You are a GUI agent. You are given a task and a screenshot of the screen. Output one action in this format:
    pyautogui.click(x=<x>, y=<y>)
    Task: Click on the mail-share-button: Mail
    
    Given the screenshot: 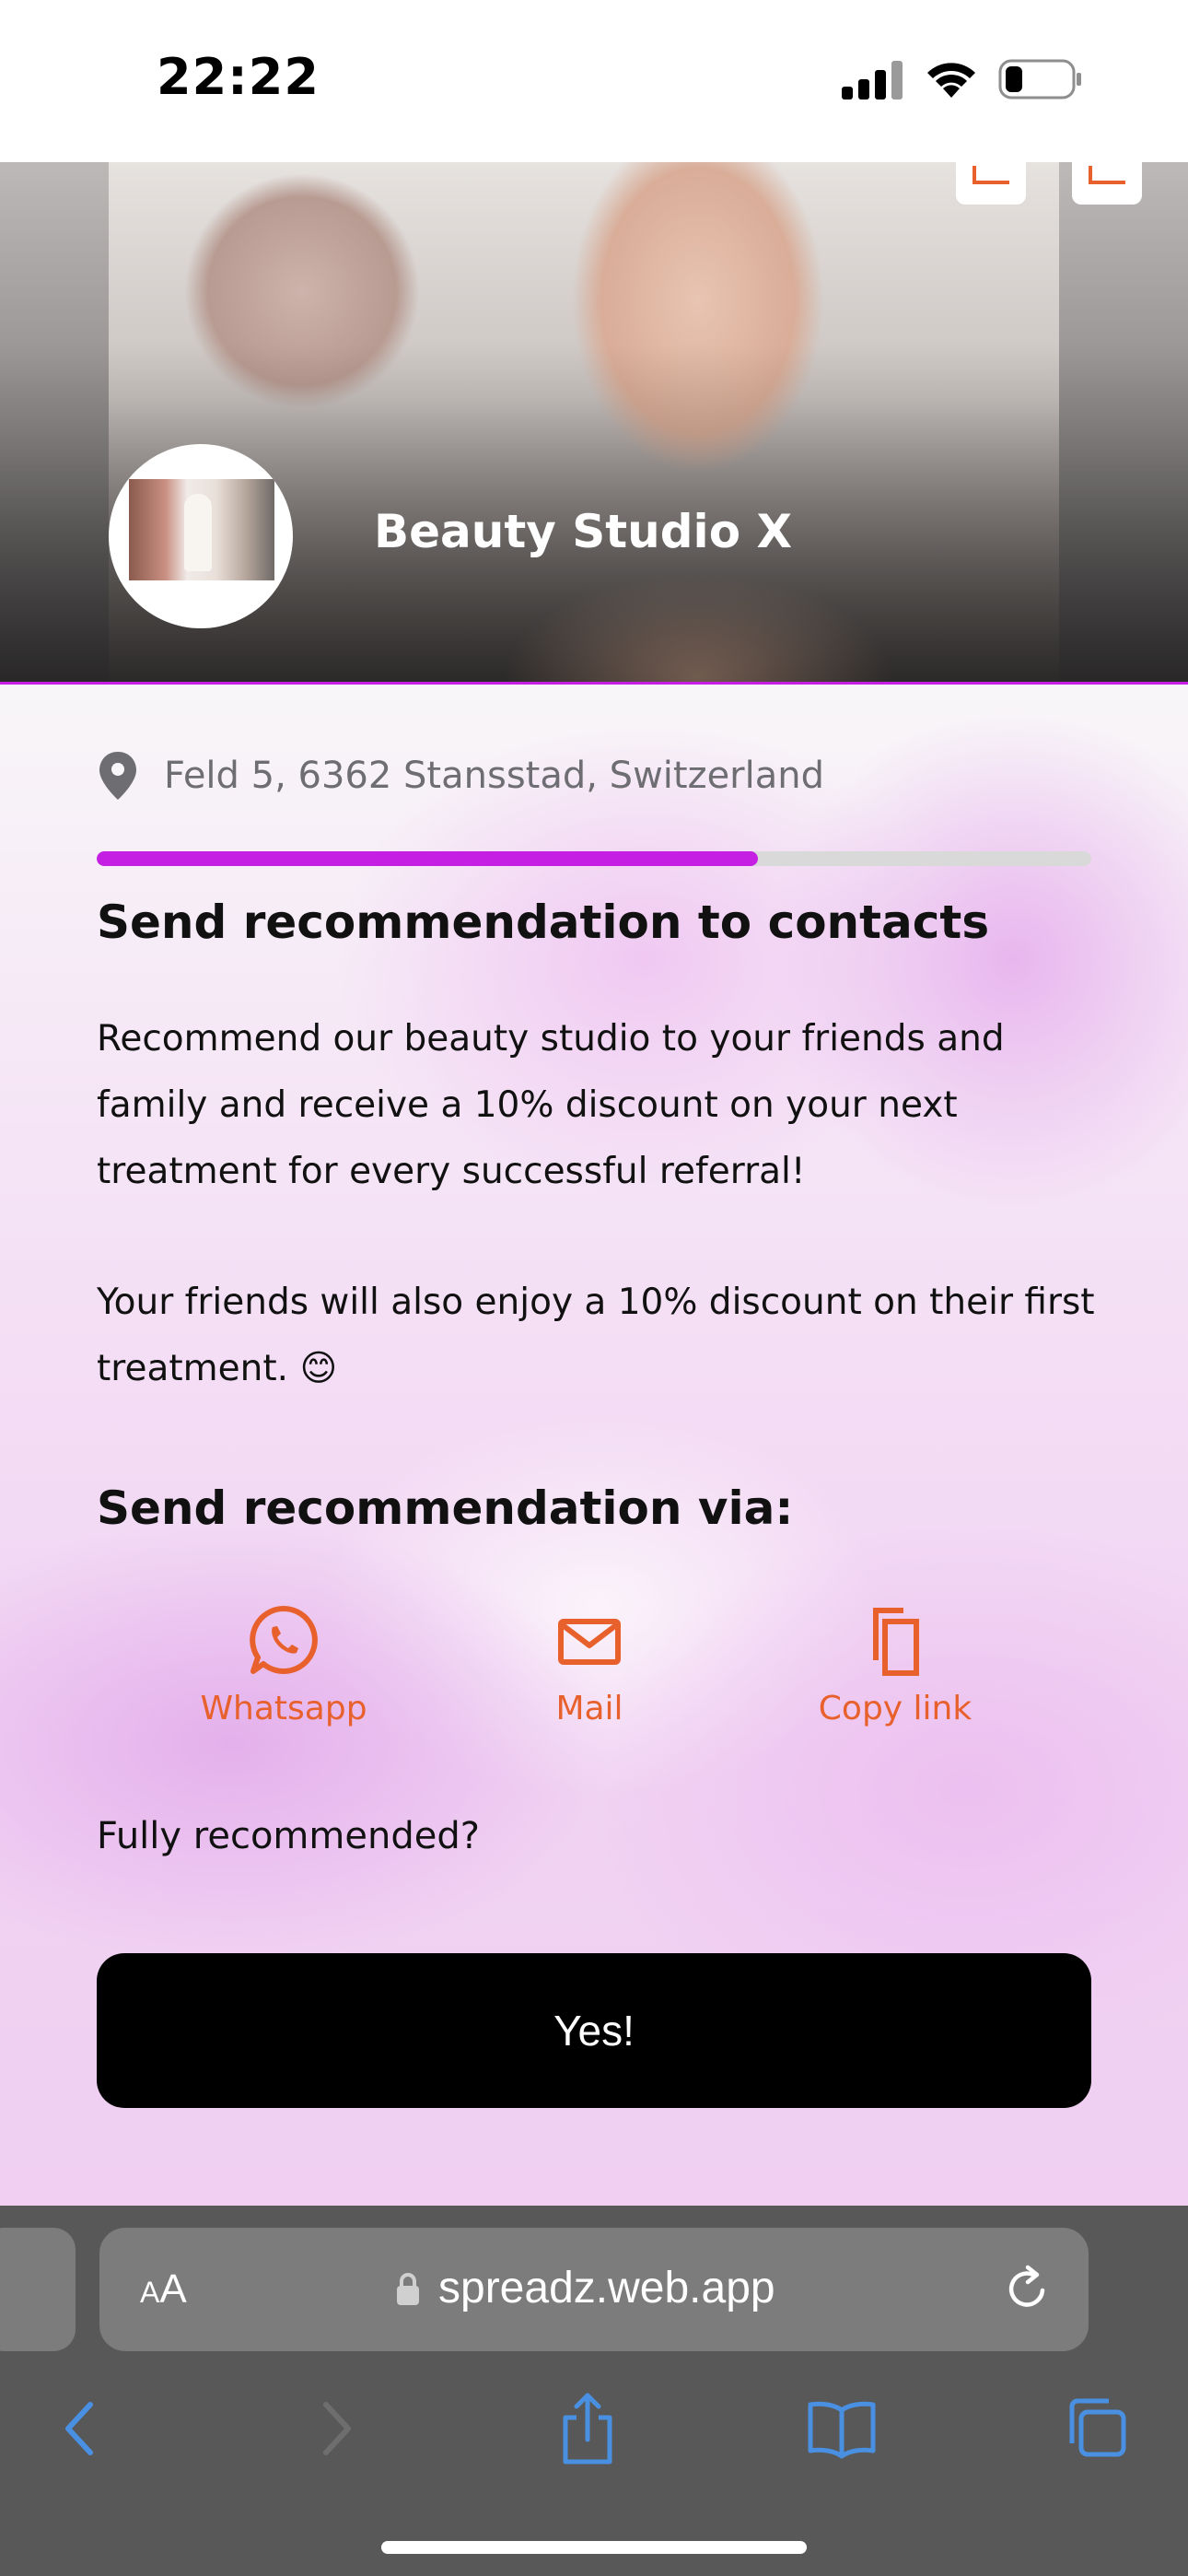 What is the action you would take?
    pyautogui.click(x=589, y=1665)
    